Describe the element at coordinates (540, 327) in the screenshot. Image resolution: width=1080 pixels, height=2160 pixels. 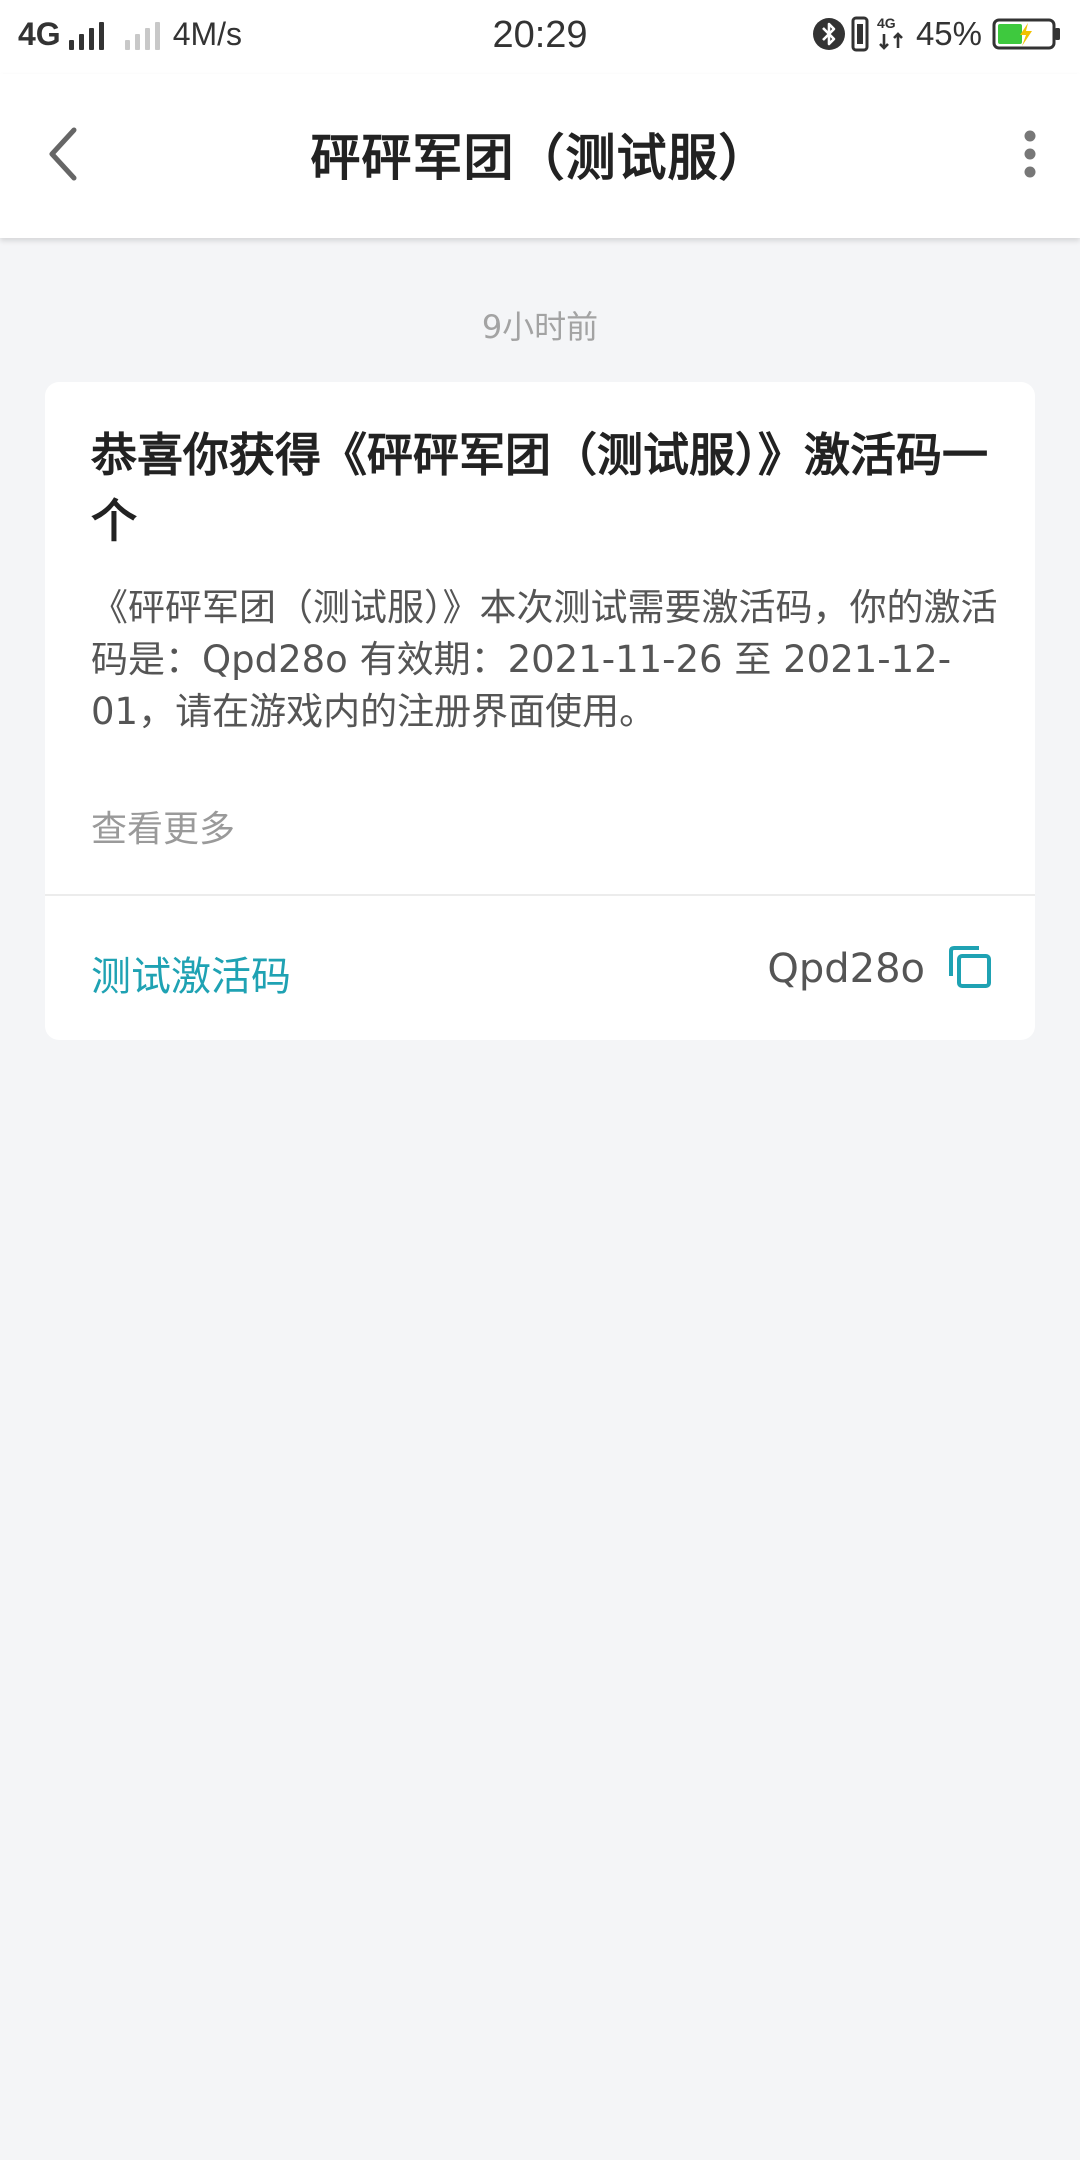
I see `message-time: 9小时前` at that location.